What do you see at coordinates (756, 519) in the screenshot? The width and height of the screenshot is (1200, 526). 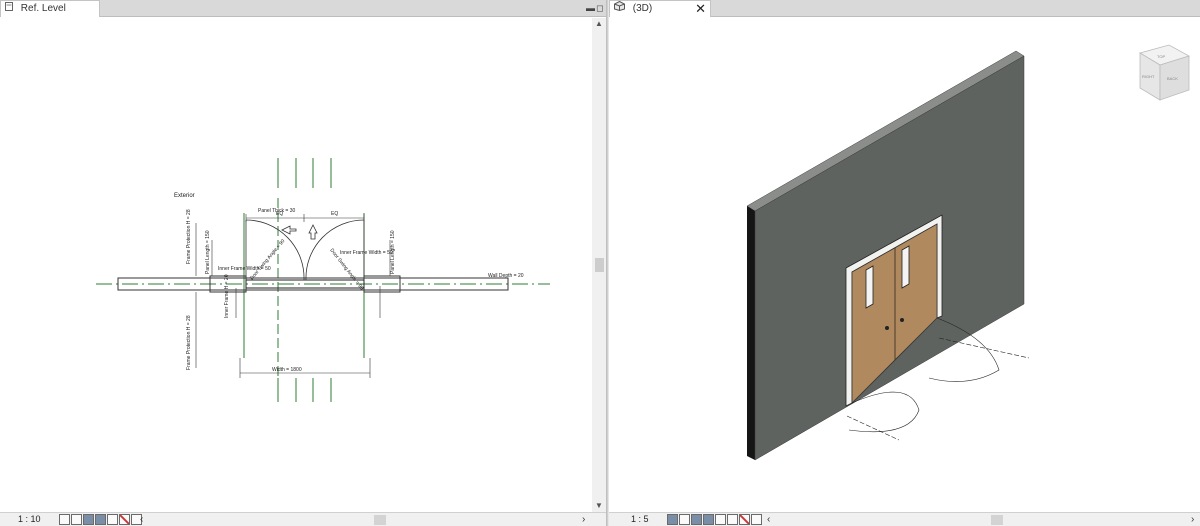 I see `hide-isolate-icon` at bounding box center [756, 519].